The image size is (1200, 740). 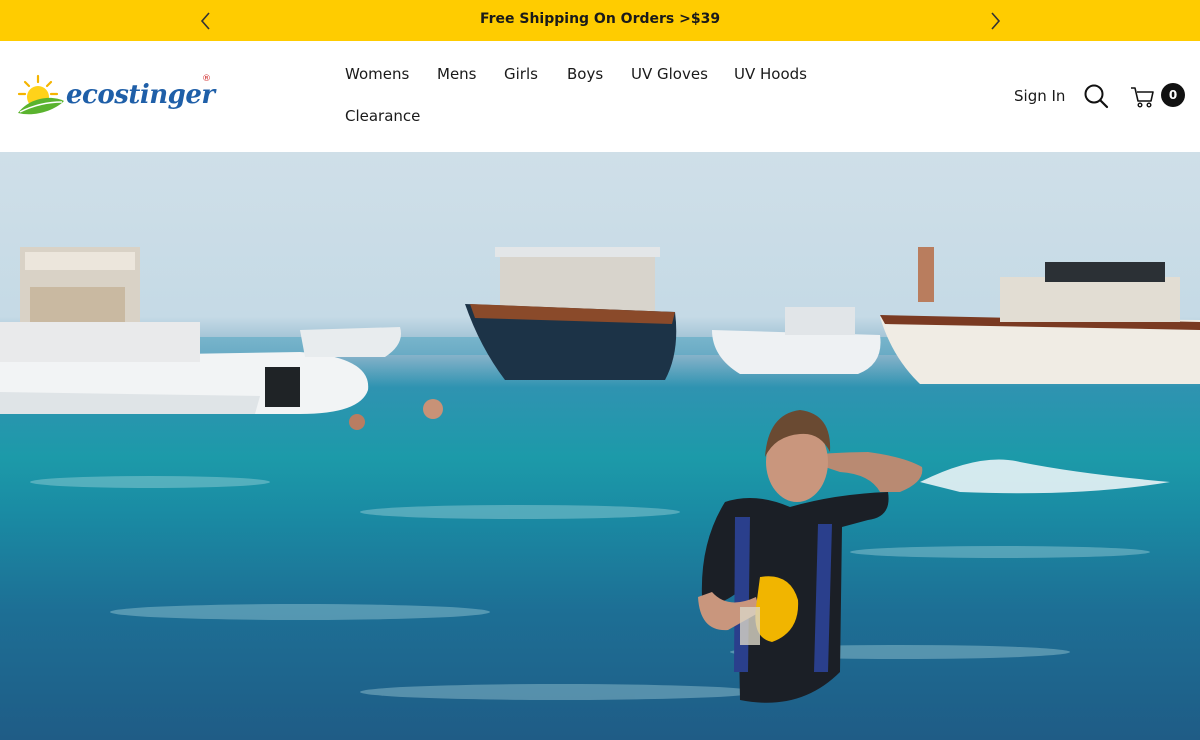 What do you see at coordinates (1096, 96) in the screenshot?
I see `search-icon` at bounding box center [1096, 96].